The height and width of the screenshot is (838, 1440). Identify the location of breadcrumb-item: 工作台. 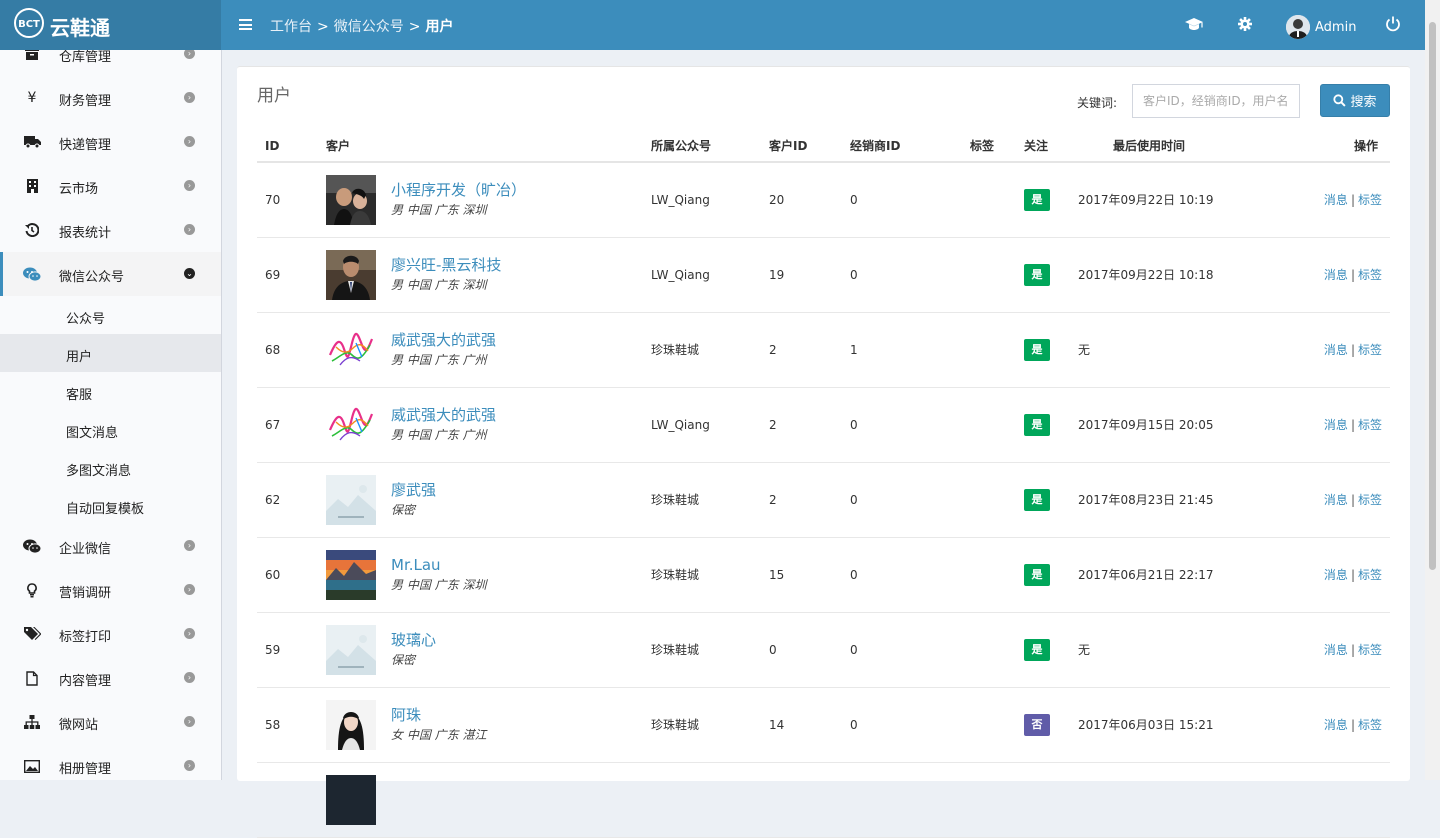
(291, 27).